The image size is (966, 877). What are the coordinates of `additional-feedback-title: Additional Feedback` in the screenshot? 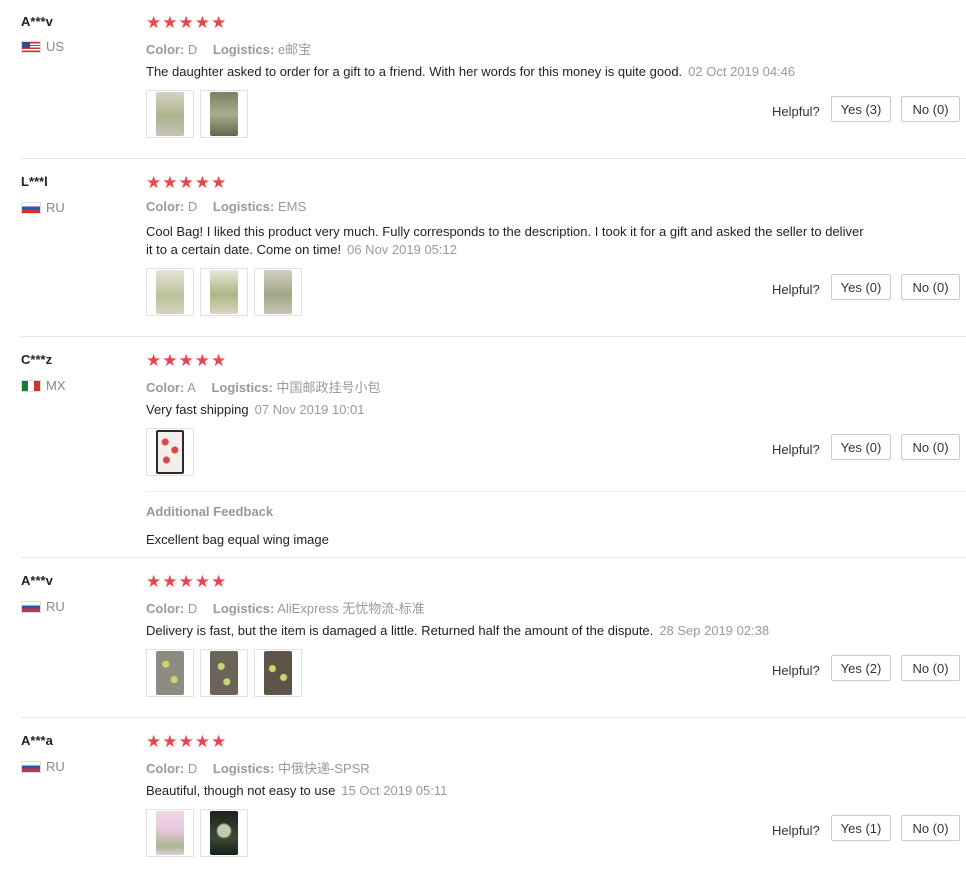 It's located at (210, 511).